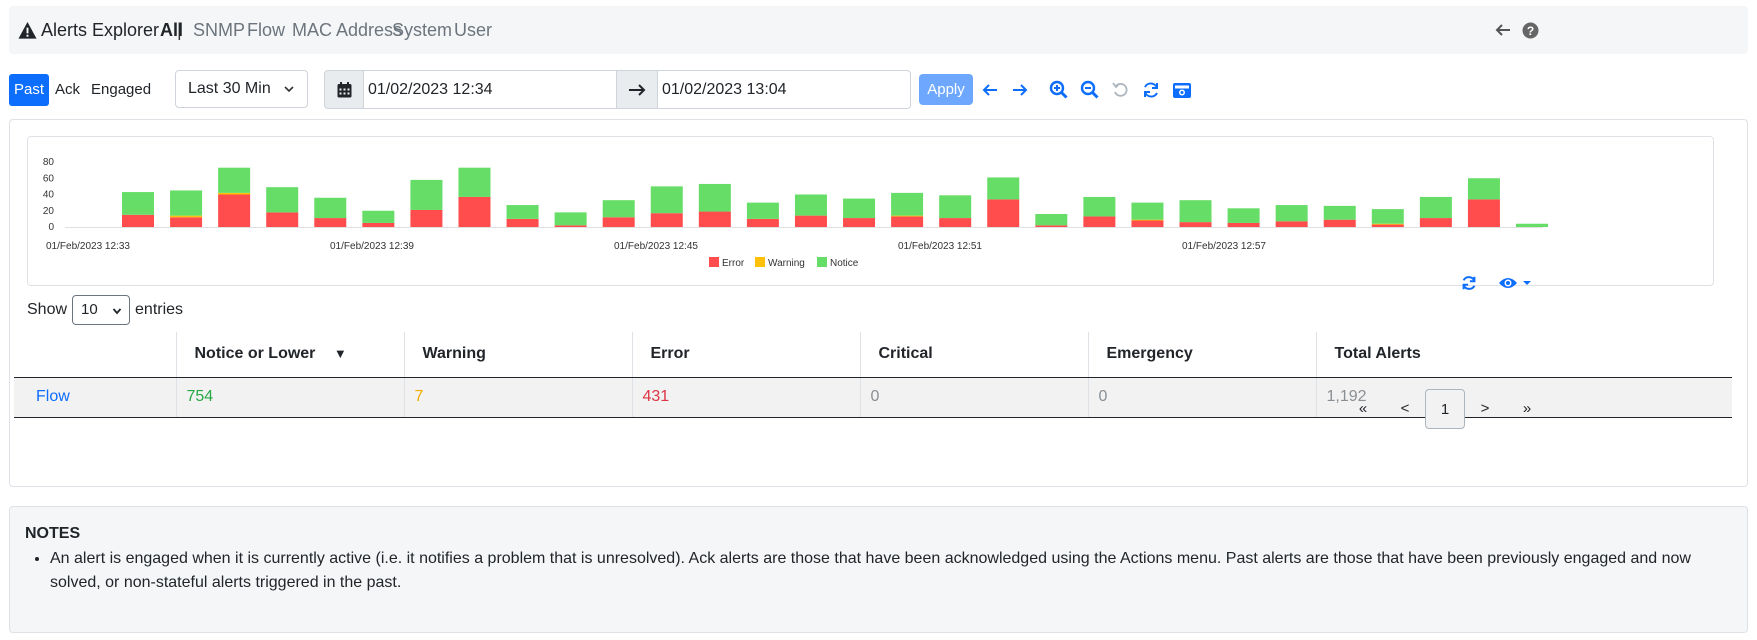 This screenshot has height=640, width=1757. What do you see at coordinates (53, 533) in the screenshot?
I see `notes-title: NOTES` at bounding box center [53, 533].